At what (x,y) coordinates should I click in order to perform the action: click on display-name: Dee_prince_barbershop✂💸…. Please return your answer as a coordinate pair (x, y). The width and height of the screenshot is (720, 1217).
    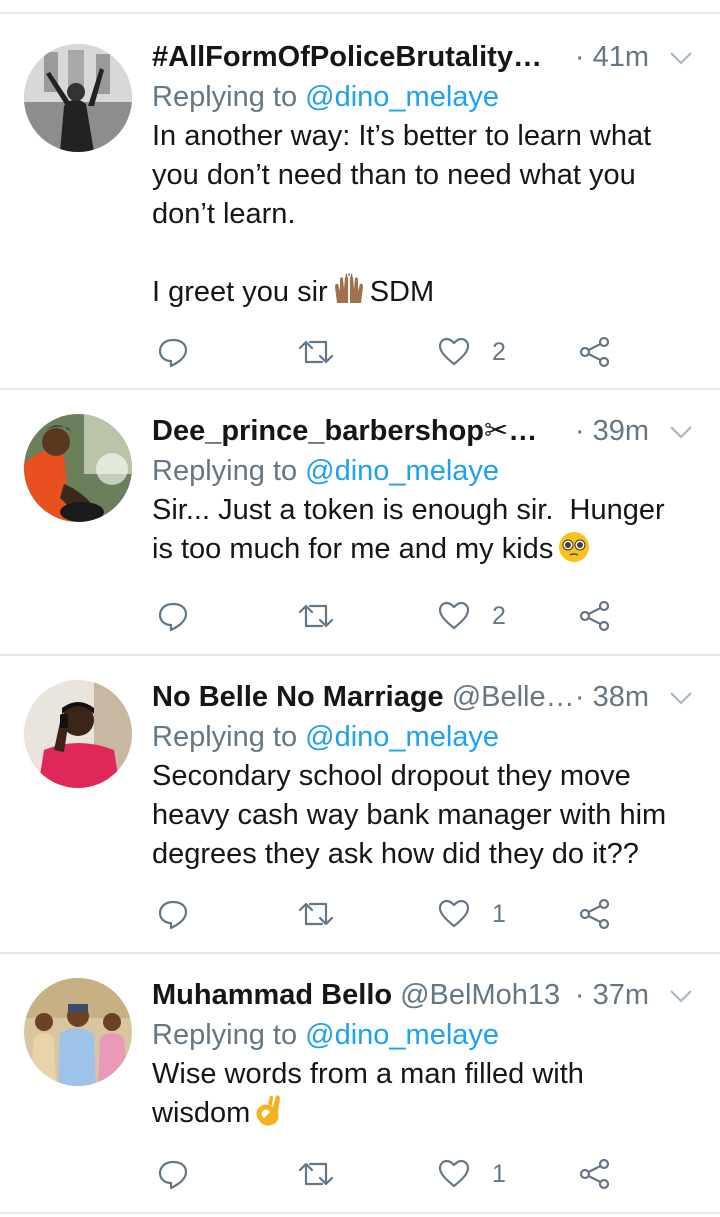
    Looking at the image, I should click on (357, 431).